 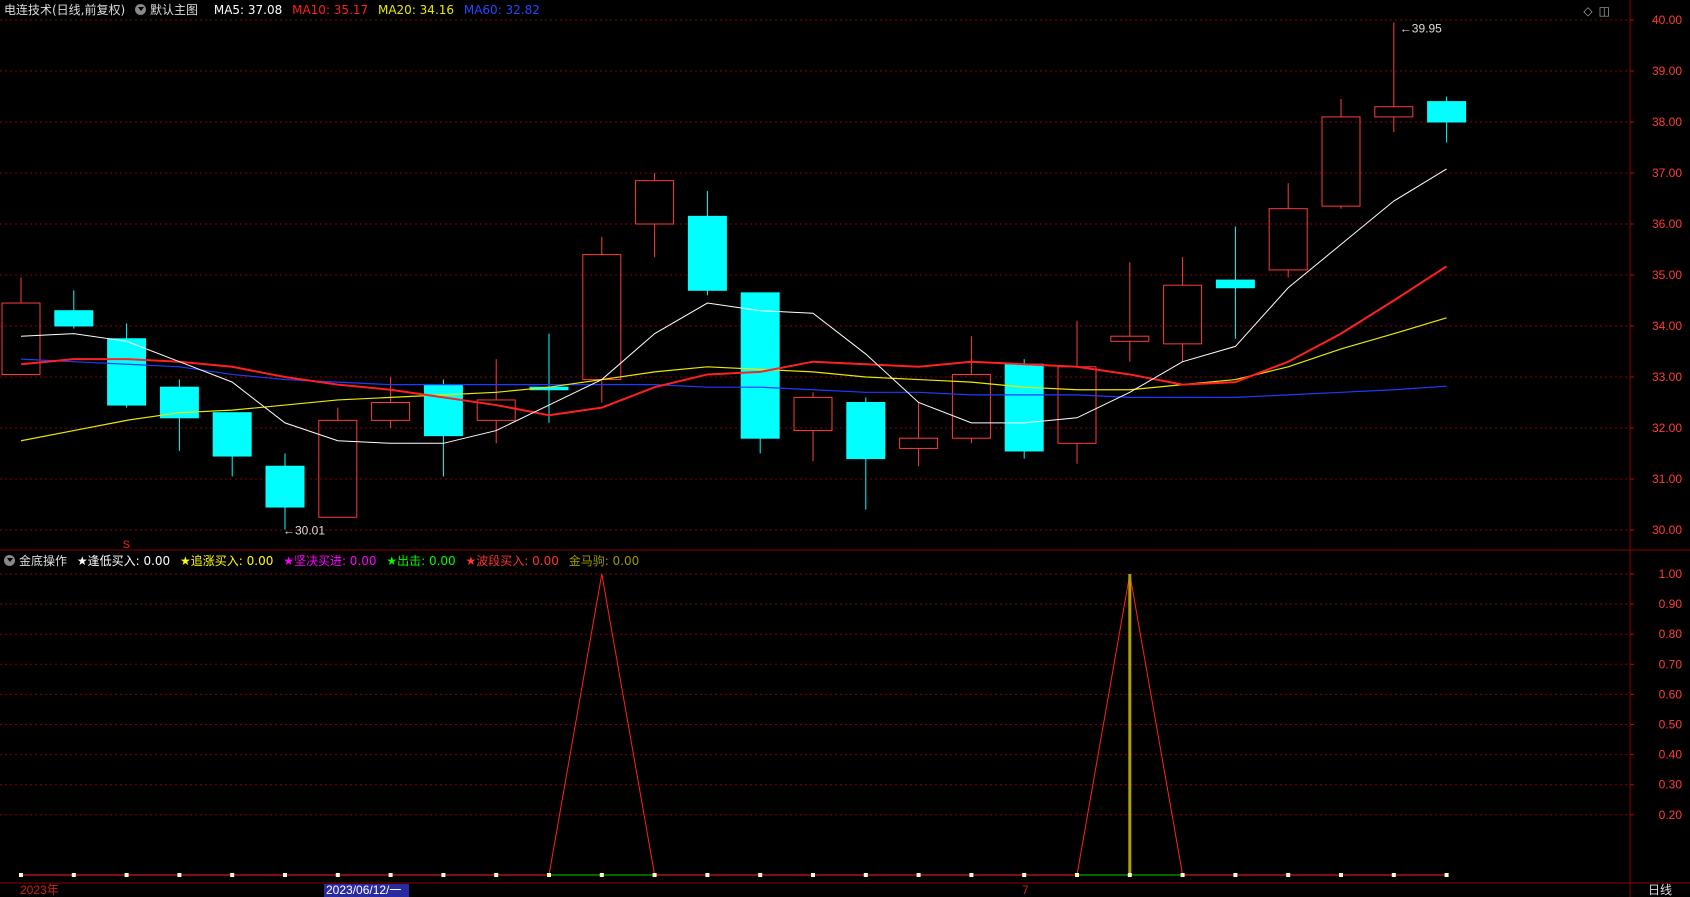 I want to click on ma60-label: MA60: 32.82, so click(x=501, y=10).